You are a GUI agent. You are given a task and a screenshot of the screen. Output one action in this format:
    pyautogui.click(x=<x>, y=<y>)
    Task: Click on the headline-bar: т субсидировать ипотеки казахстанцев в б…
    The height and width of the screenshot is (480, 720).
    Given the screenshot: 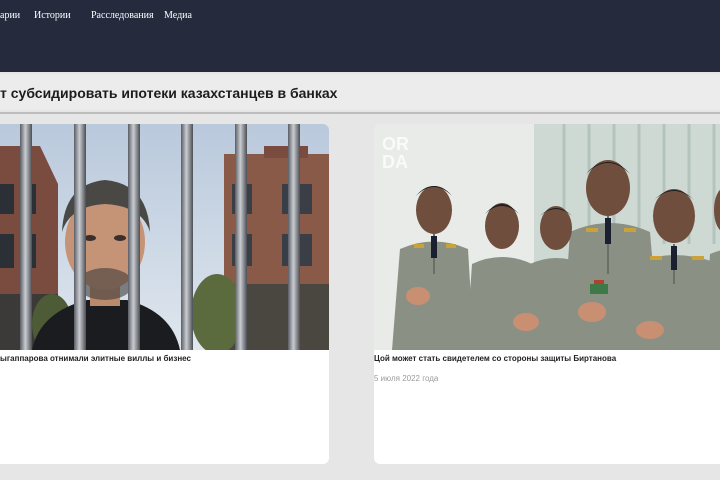 What is the action you would take?
    pyautogui.click(x=360, y=92)
    